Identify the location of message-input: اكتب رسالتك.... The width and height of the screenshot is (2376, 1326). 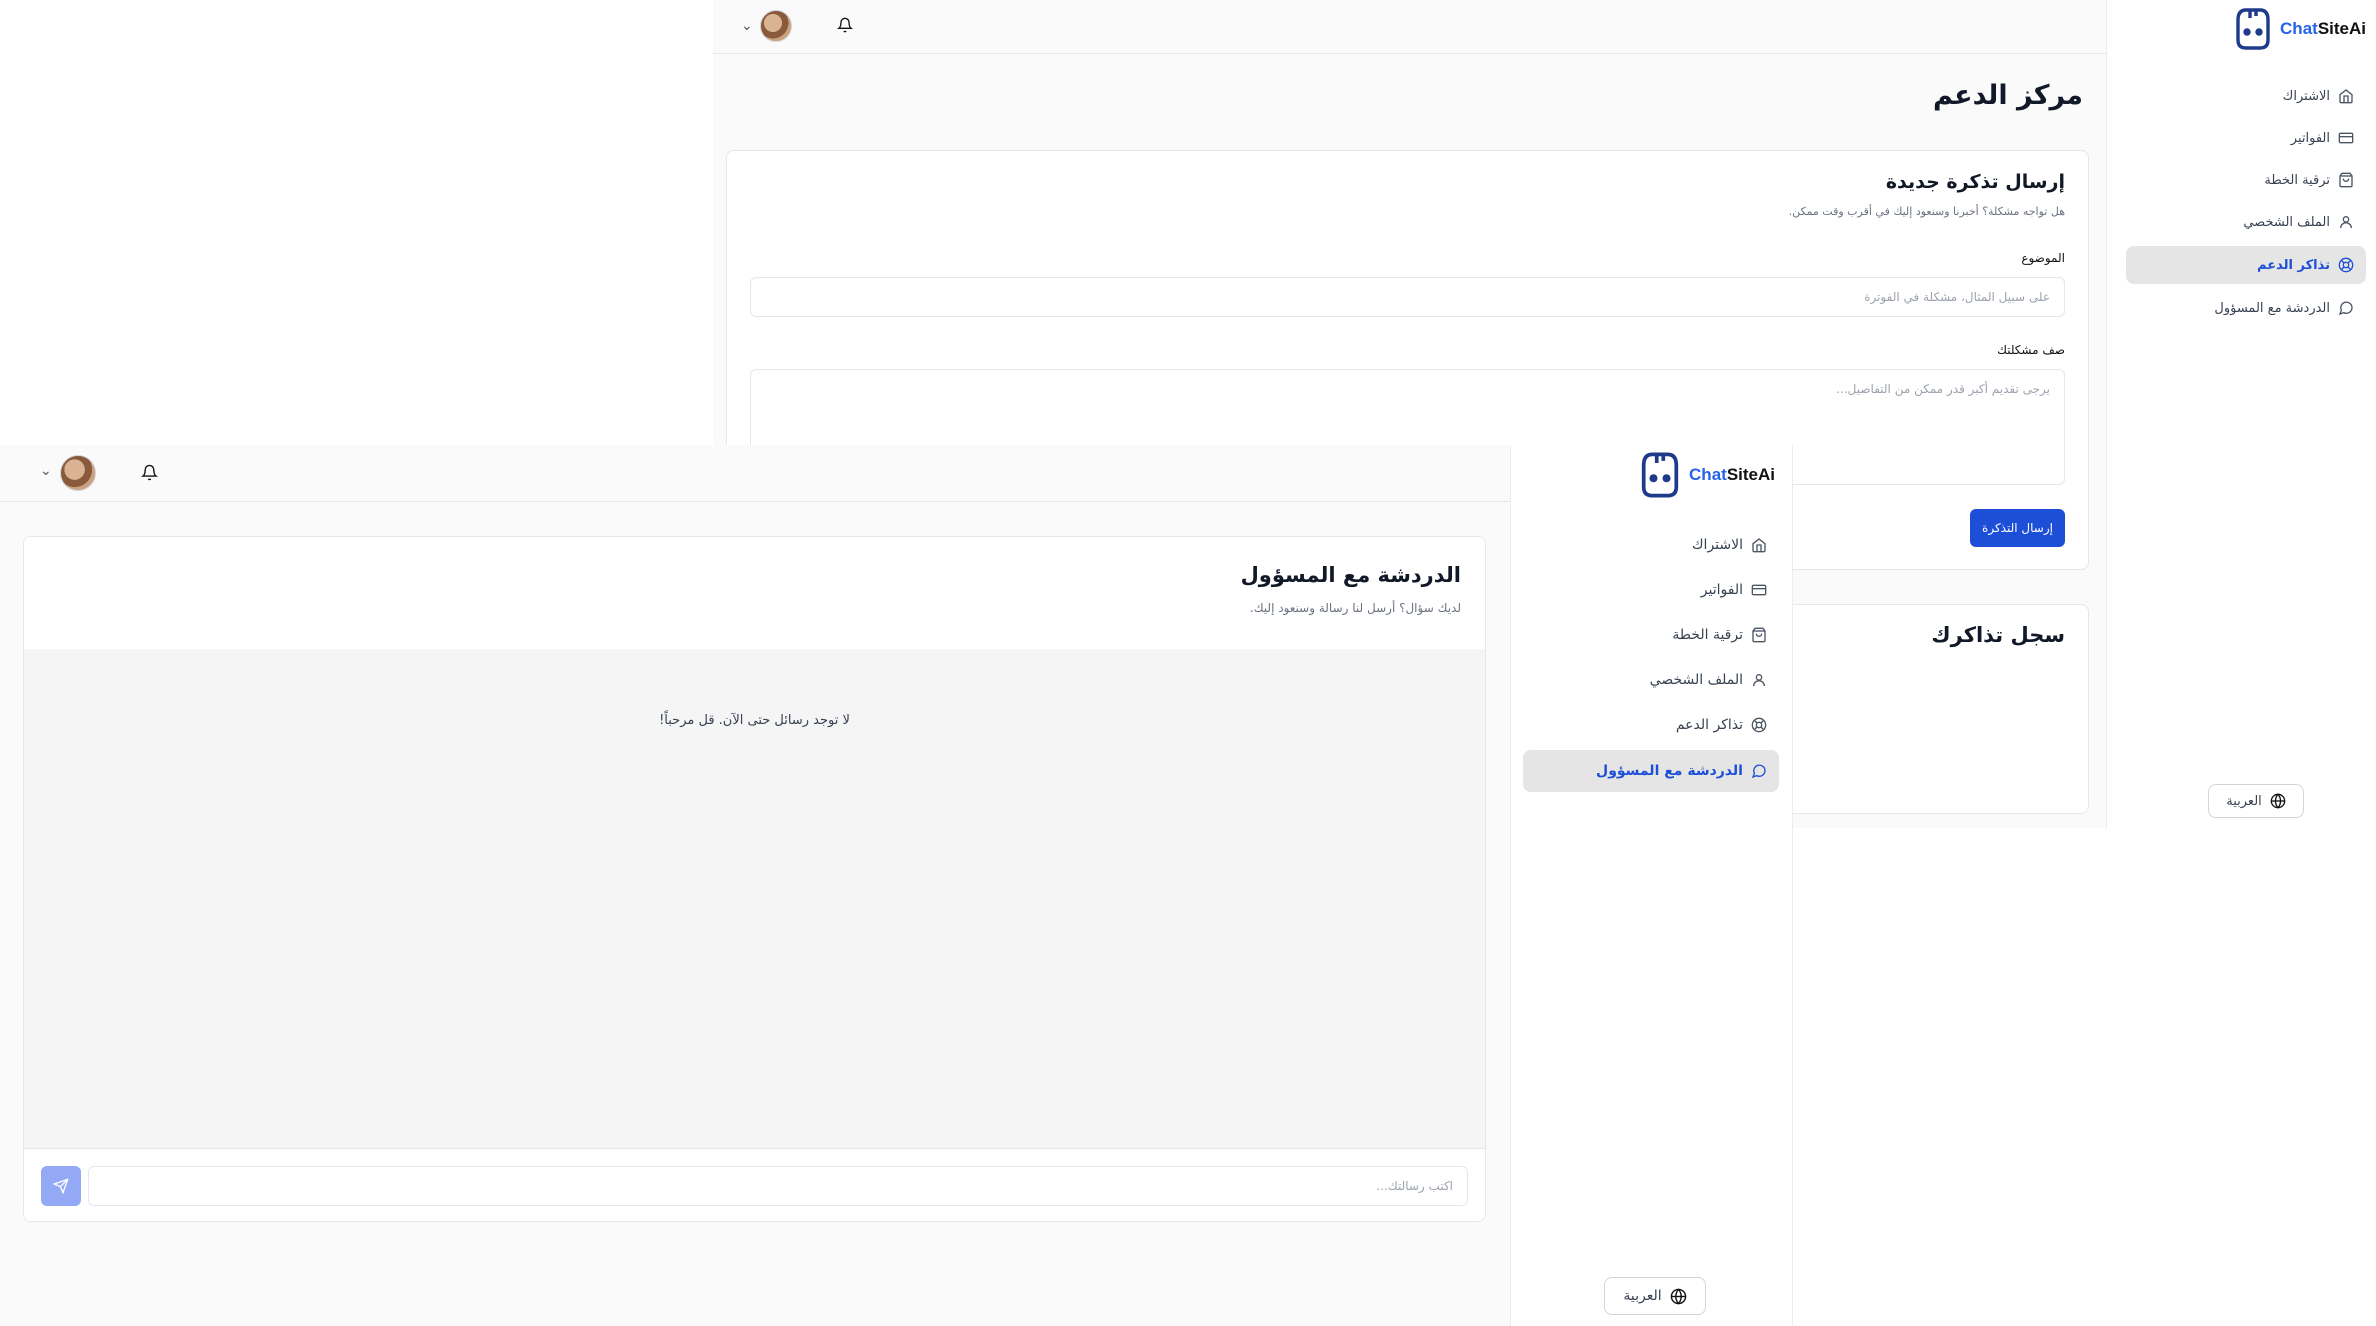
(778, 1186).